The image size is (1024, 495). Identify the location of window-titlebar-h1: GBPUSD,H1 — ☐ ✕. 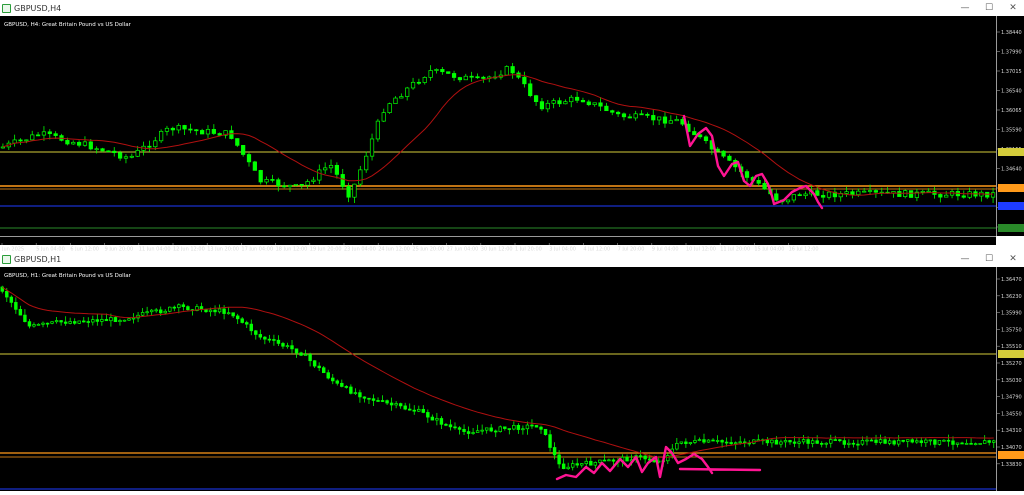
(512, 259).